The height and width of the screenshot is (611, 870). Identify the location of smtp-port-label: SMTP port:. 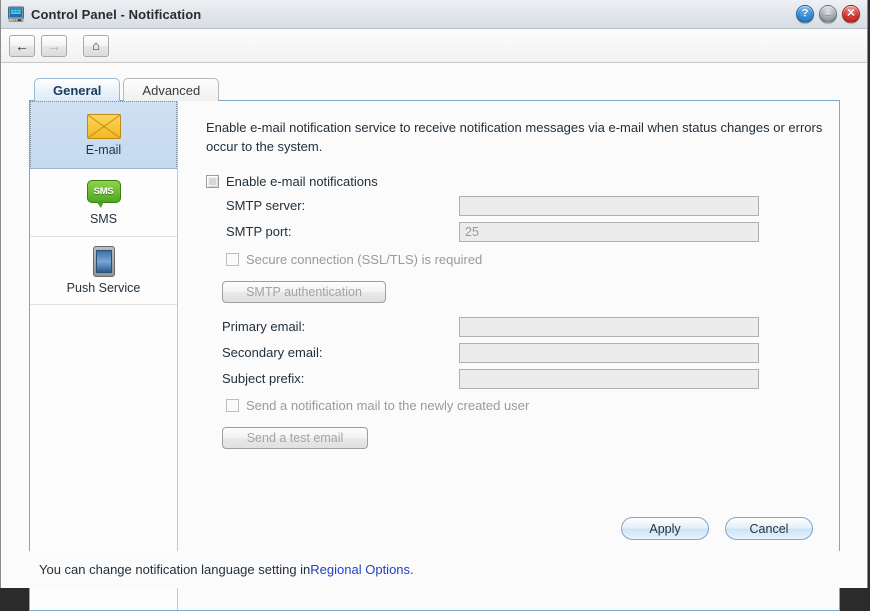
(259, 231).